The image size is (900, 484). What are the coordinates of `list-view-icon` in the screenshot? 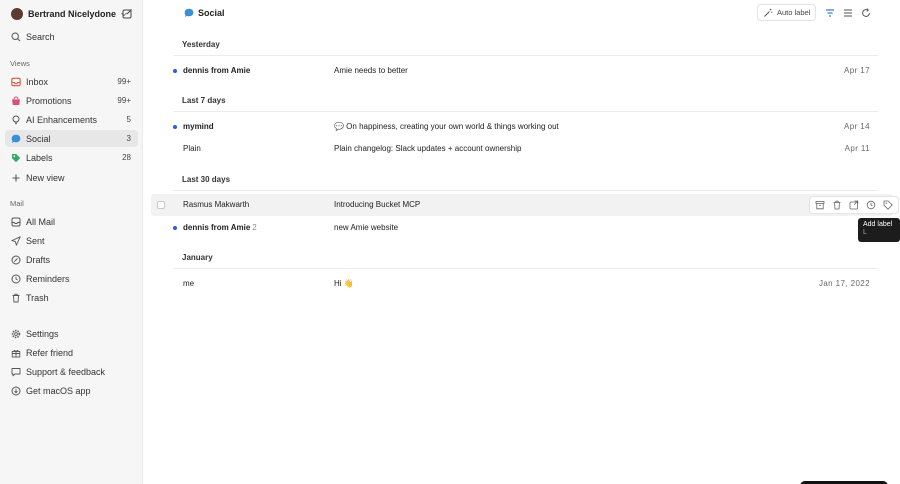 It's located at (848, 13).